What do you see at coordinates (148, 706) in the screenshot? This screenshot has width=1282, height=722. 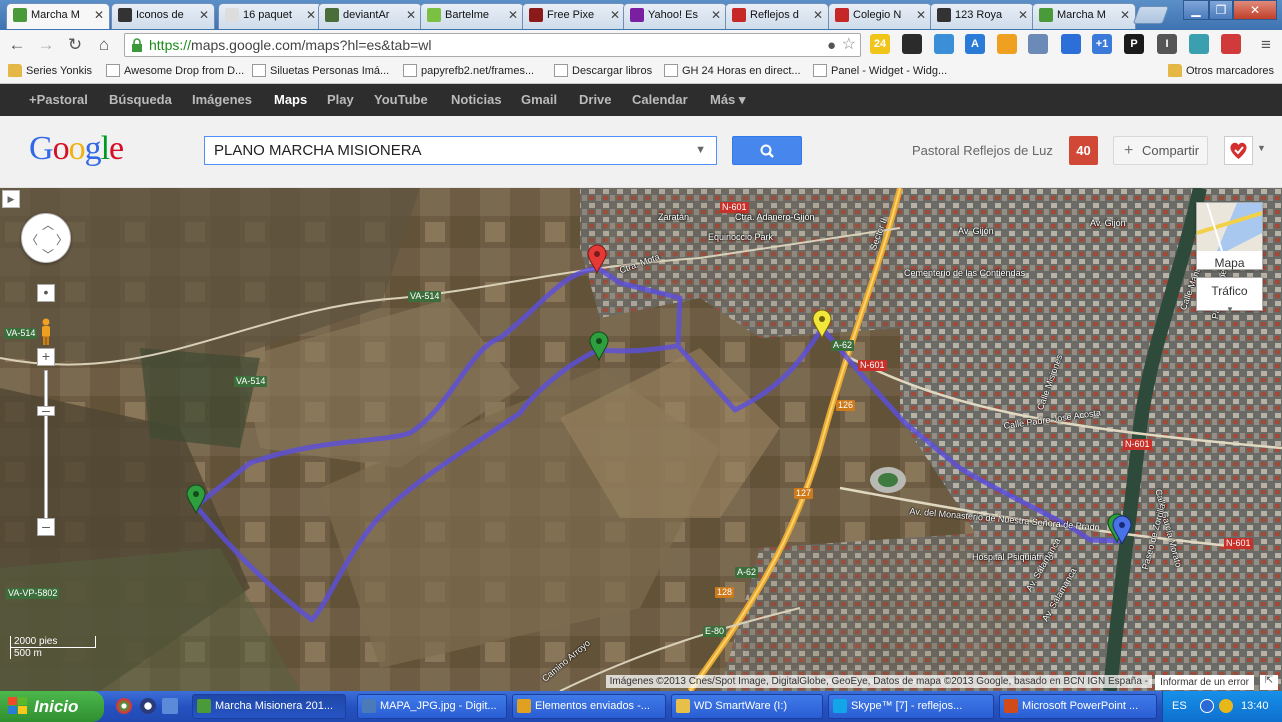 I see `media-player-quicklaunch-icon` at bounding box center [148, 706].